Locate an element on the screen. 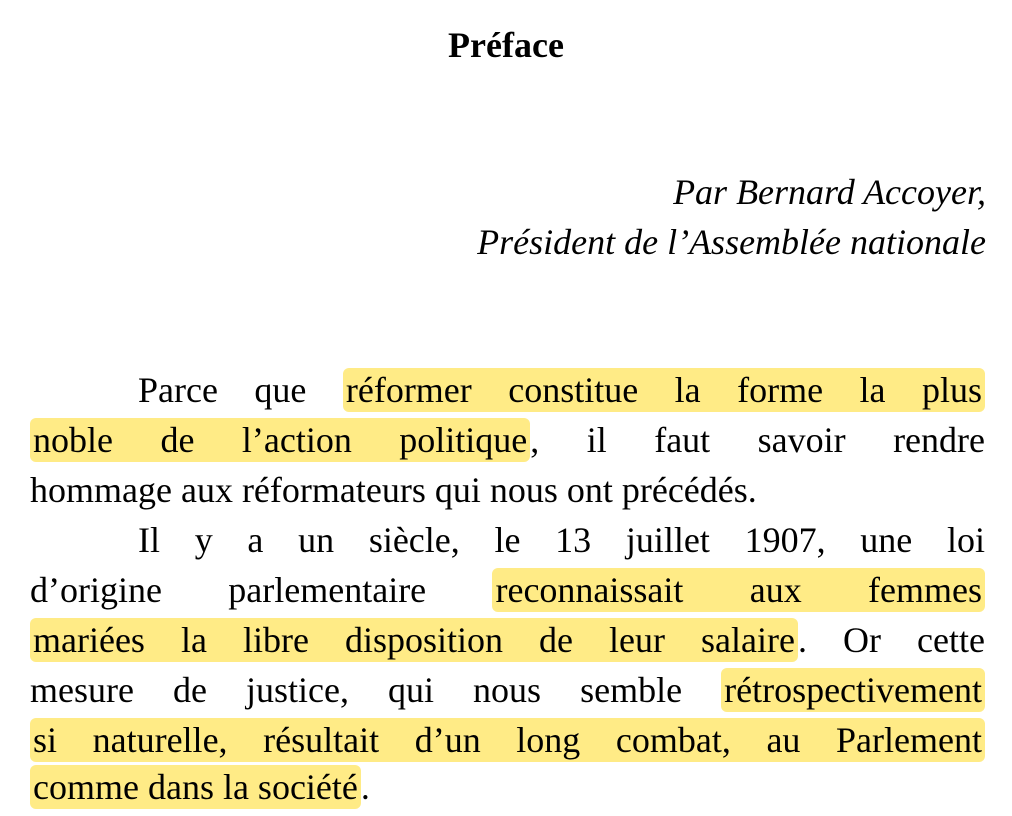 This screenshot has height=816, width=1012. byline-author: Par Bernard Accoyer, is located at coordinates (829, 192).